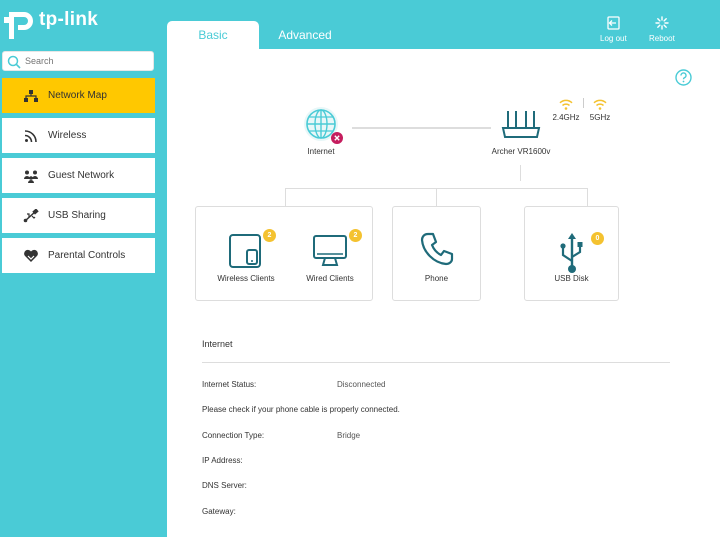 This screenshot has height=537, width=720. Describe the element at coordinates (229, 384) in the screenshot. I see `internet-status-label: Internet Status:` at that location.